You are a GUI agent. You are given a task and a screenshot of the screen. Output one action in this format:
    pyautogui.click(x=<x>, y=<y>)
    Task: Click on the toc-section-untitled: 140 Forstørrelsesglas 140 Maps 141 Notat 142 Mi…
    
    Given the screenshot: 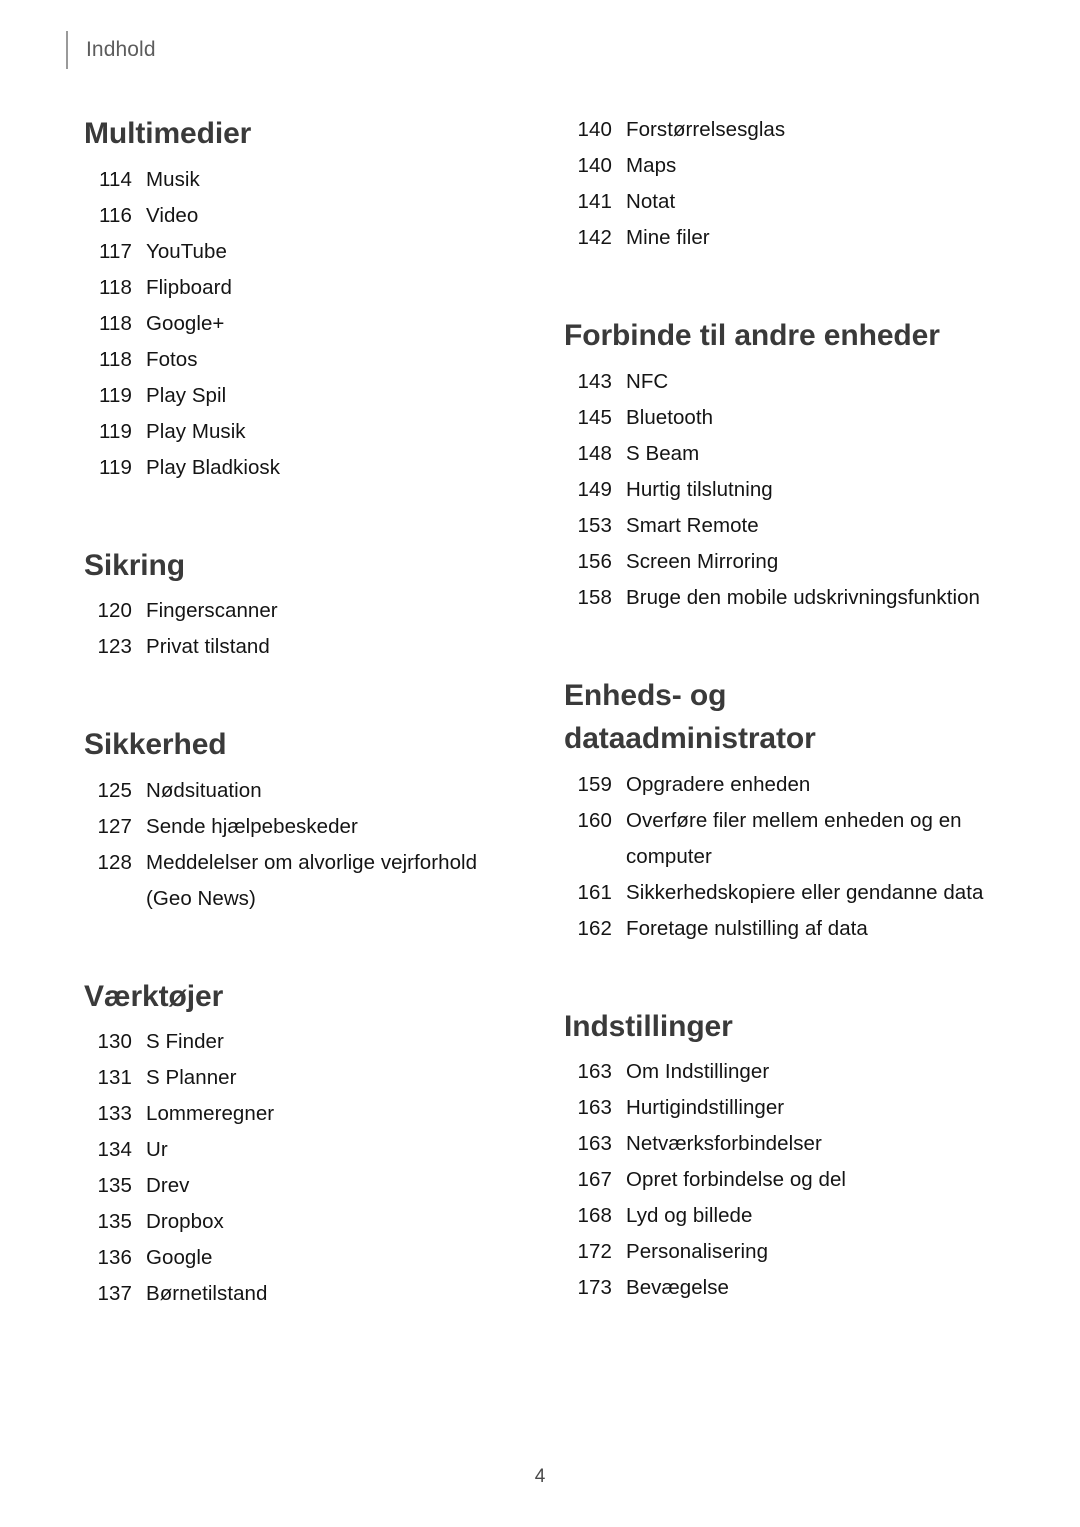 What is the action you would take?
    pyautogui.click(x=794, y=184)
    